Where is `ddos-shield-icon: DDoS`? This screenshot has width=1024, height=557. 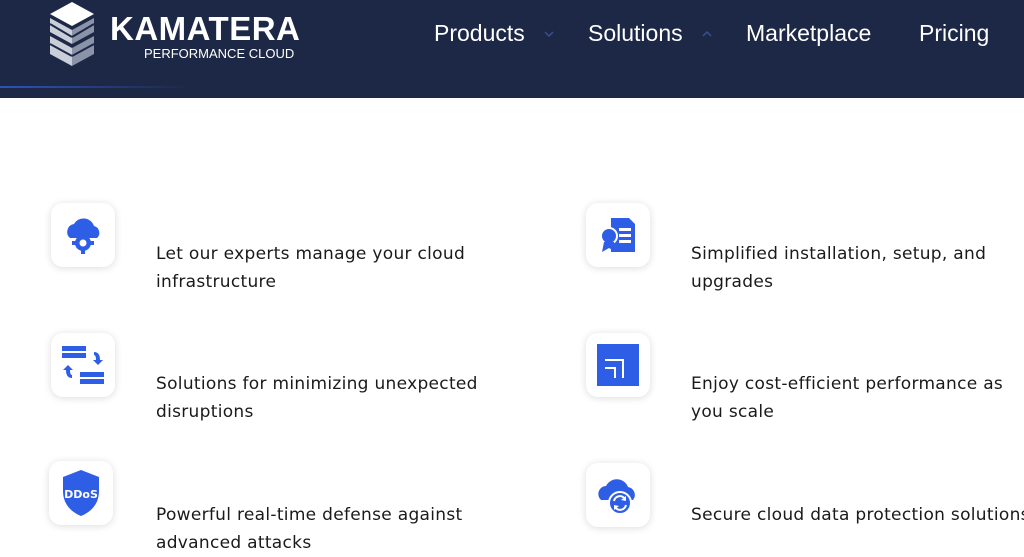
ddos-shield-icon: DDoS is located at coordinates (81, 493).